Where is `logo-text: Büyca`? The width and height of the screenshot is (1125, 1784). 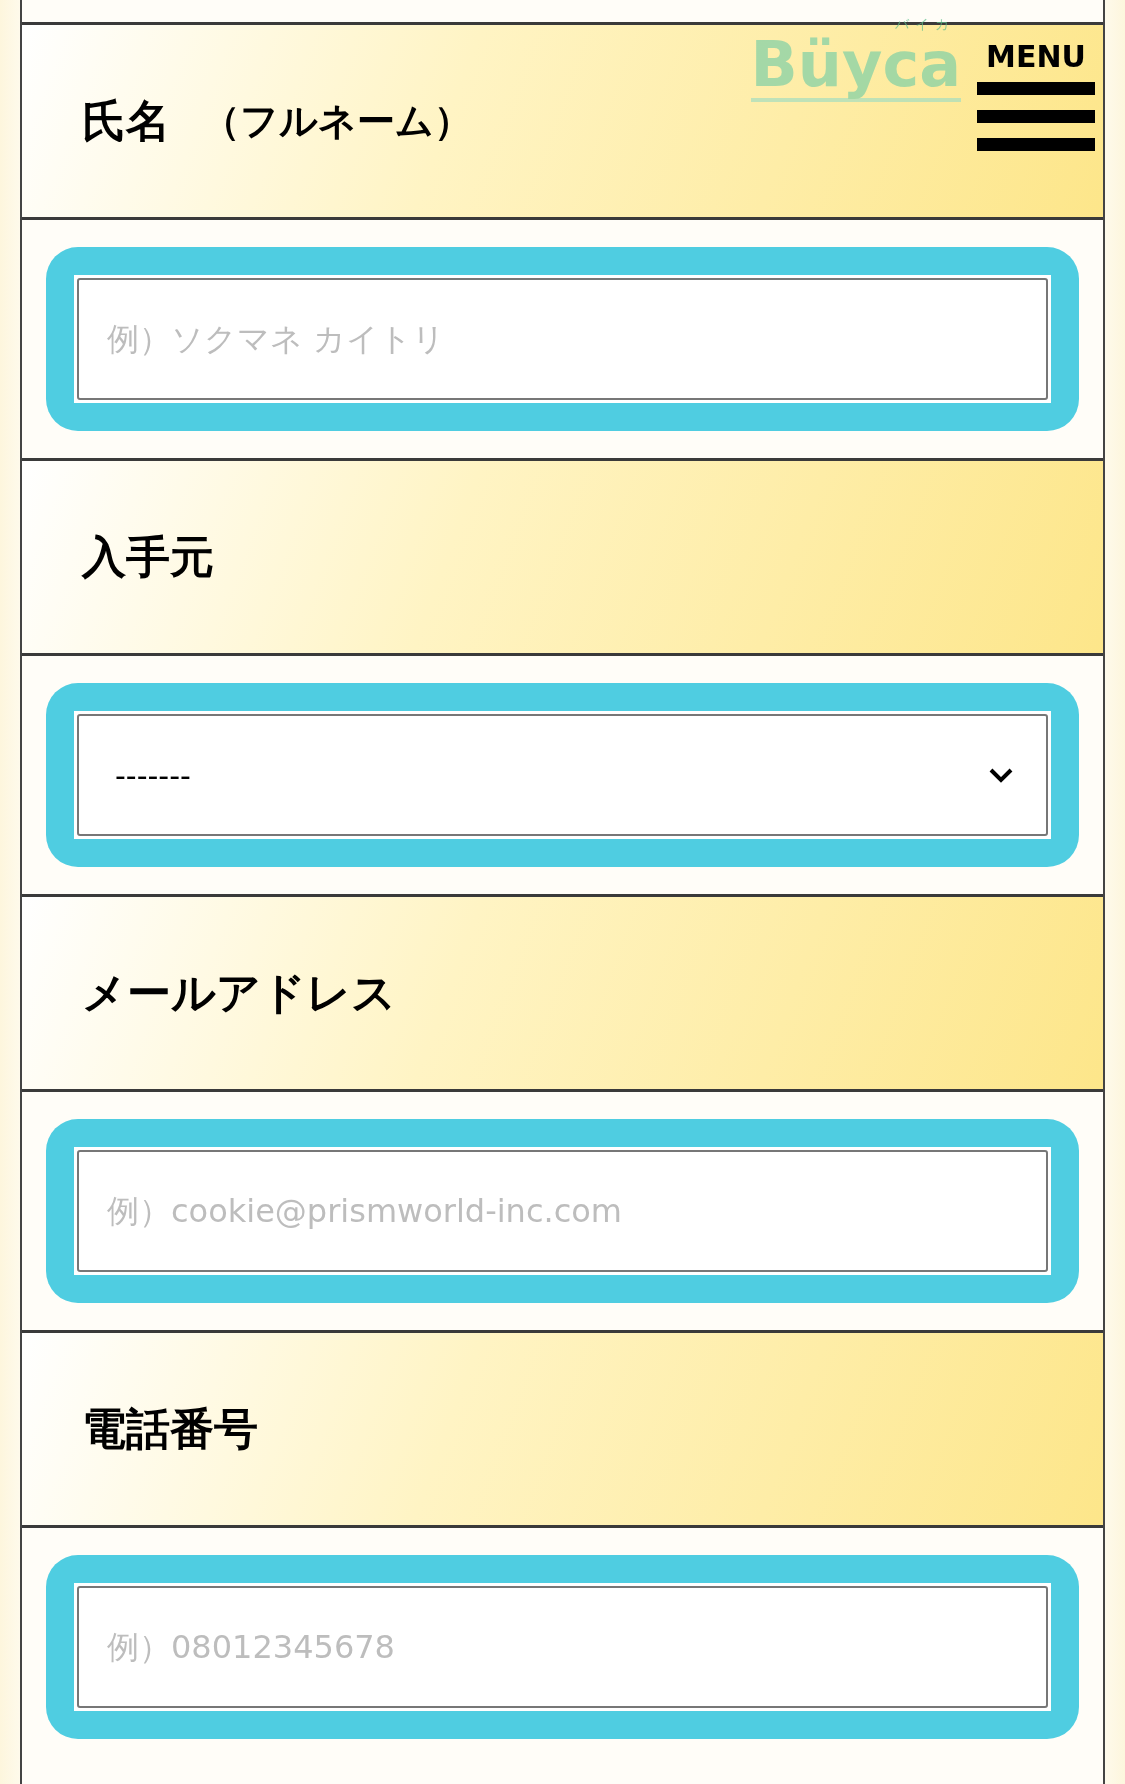 logo-text: Büyca is located at coordinates (855, 67).